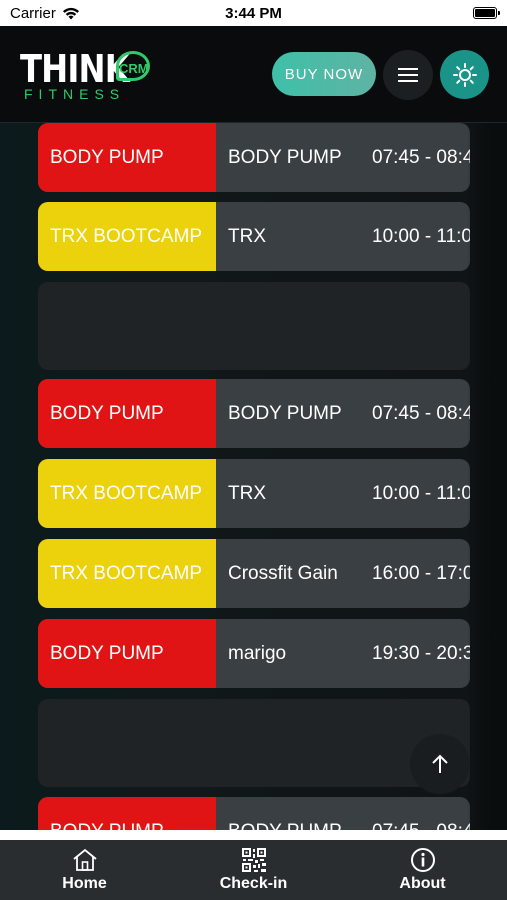  I want to click on hamburger-icon, so click(408, 75).